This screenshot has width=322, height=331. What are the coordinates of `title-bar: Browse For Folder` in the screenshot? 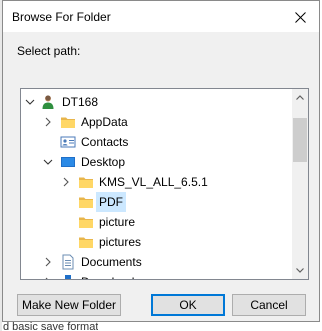 It's located at (161, 16).